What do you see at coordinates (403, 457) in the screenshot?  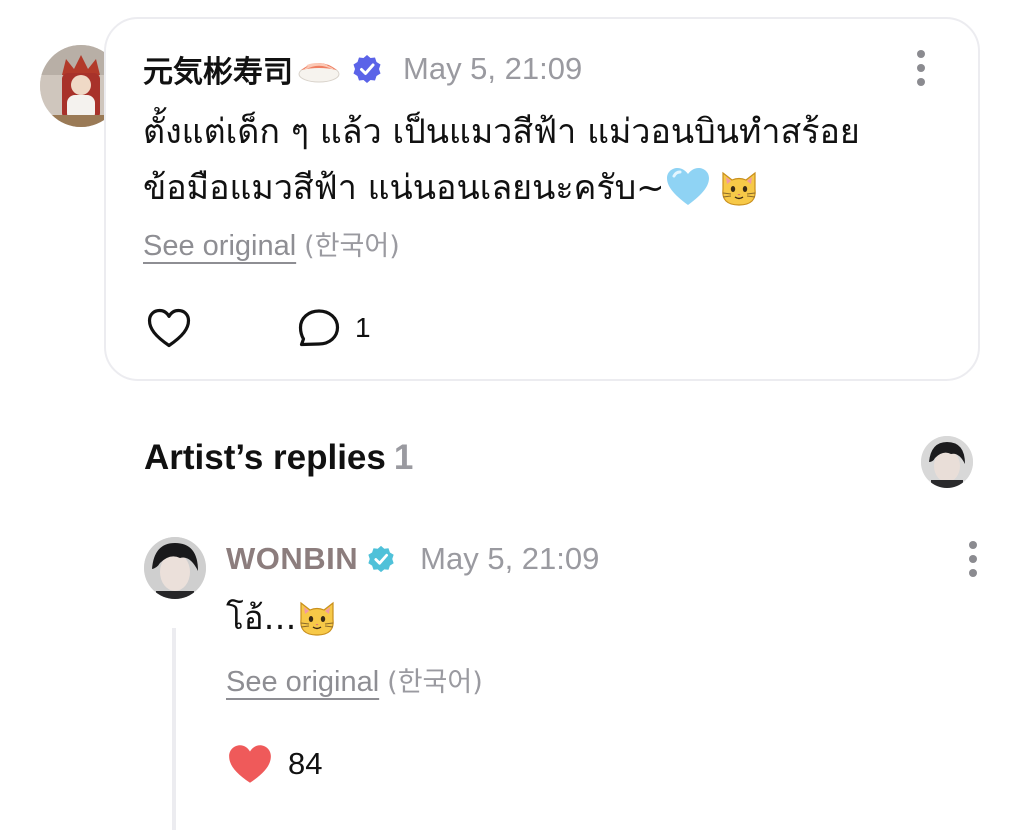 I see `artist-replies-count: 1` at bounding box center [403, 457].